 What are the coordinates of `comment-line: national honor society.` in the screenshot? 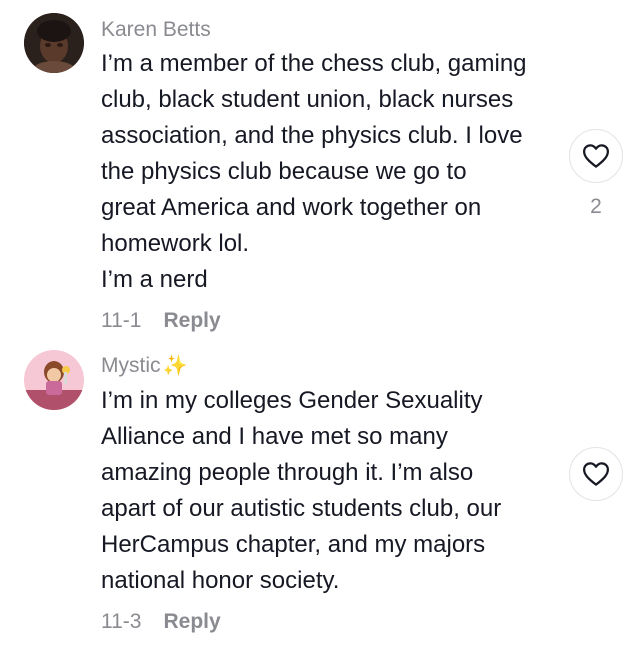 It's located at (220, 580).